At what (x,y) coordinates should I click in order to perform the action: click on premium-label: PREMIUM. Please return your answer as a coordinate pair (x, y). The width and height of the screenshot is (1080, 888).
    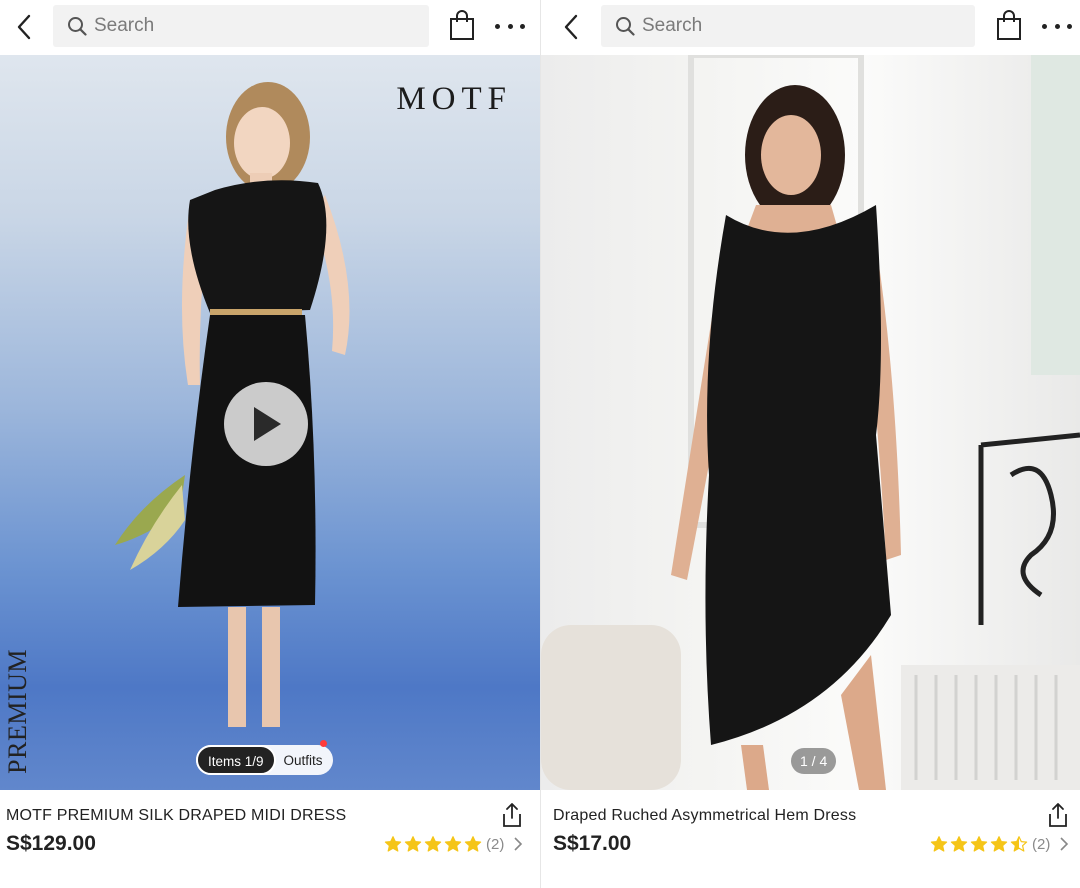
    Looking at the image, I should click on (17, 711).